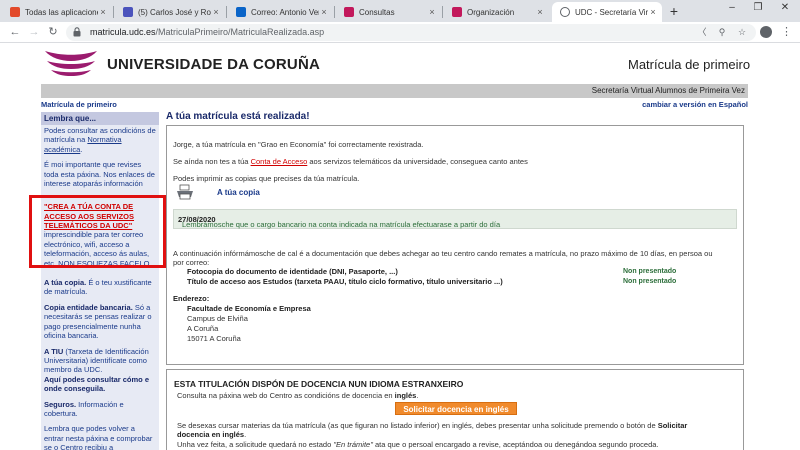  I want to click on tab-label: Consultas, so click(377, 12).